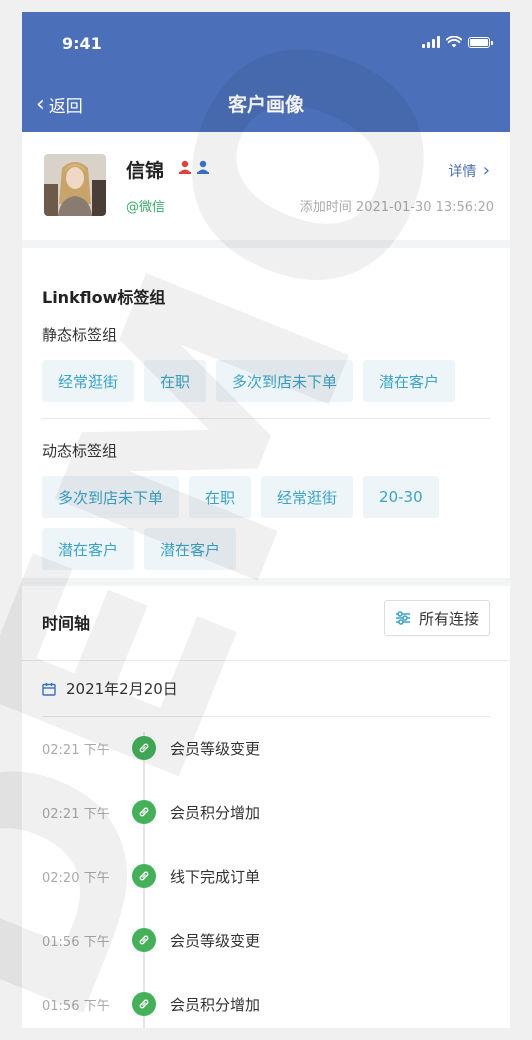  Describe the element at coordinates (215, 876) in the screenshot. I see `event-label: 线下完成订单` at that location.